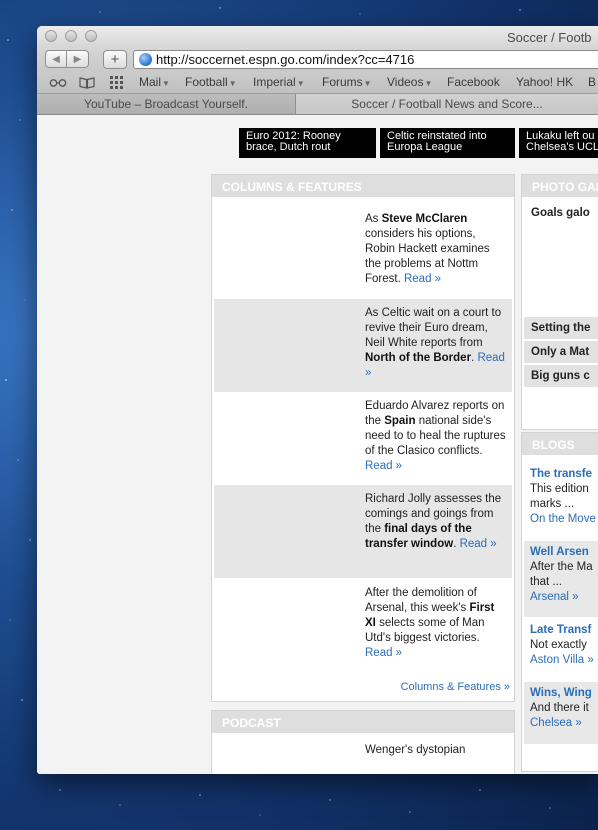 This screenshot has width=598, height=830. Describe the element at coordinates (455, 687) in the screenshot. I see `columns-features-link: Columns & Features »` at that location.